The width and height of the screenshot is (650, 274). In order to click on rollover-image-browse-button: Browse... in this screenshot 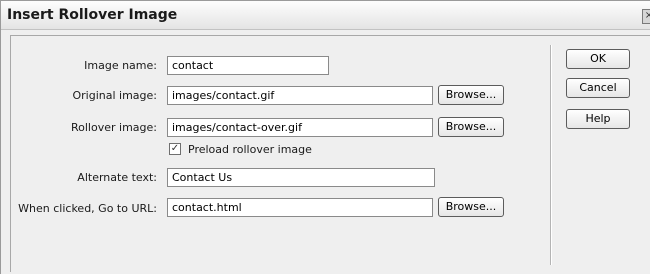, I will do `click(471, 127)`.